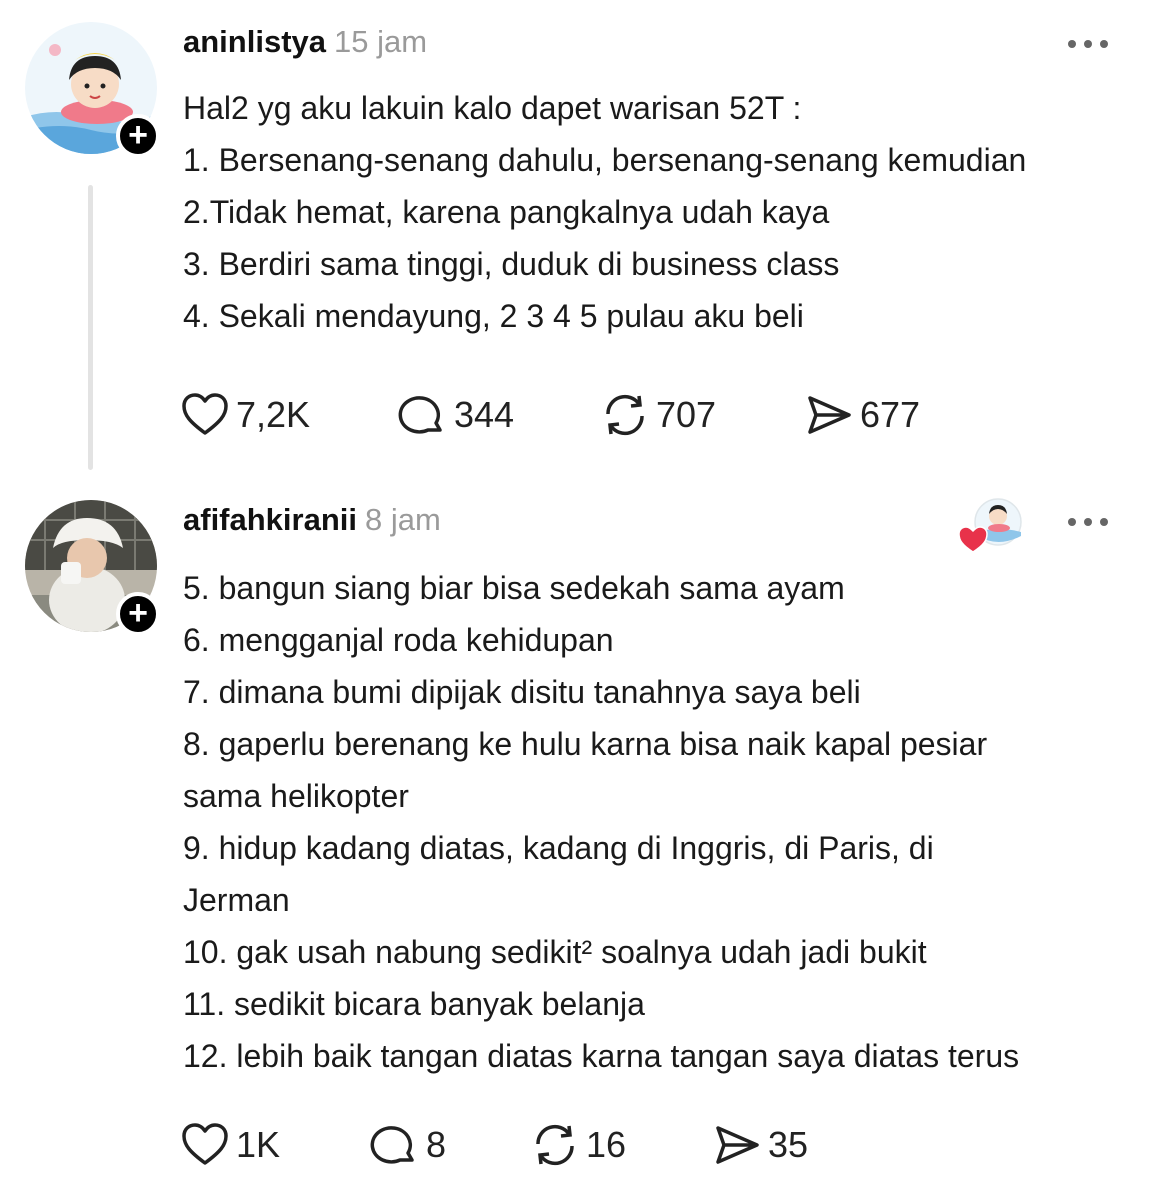 This screenshot has width=1161, height=1200. What do you see at coordinates (414, 1004) in the screenshot?
I see `post-line: 11. sedikit bicara banyak belanja` at bounding box center [414, 1004].